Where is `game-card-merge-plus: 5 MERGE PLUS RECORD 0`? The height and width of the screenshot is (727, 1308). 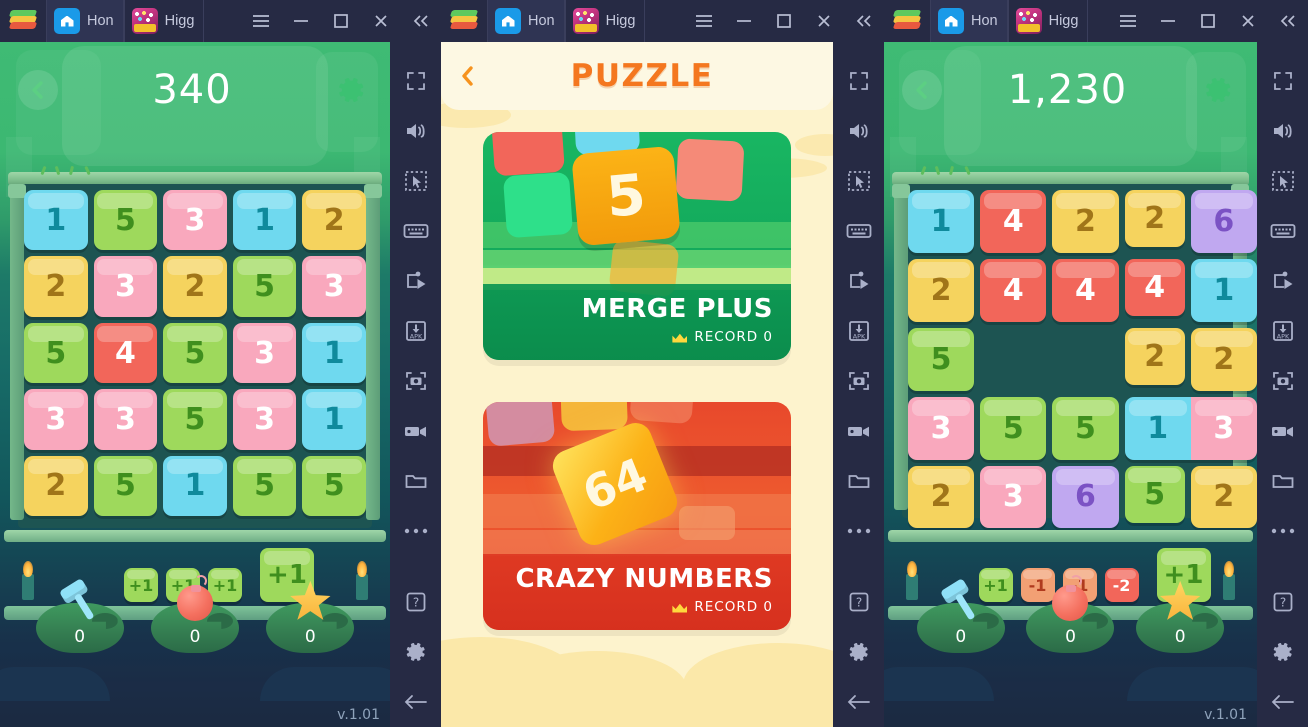 game-card-merge-plus: 5 MERGE PLUS RECORD 0 is located at coordinates (637, 246).